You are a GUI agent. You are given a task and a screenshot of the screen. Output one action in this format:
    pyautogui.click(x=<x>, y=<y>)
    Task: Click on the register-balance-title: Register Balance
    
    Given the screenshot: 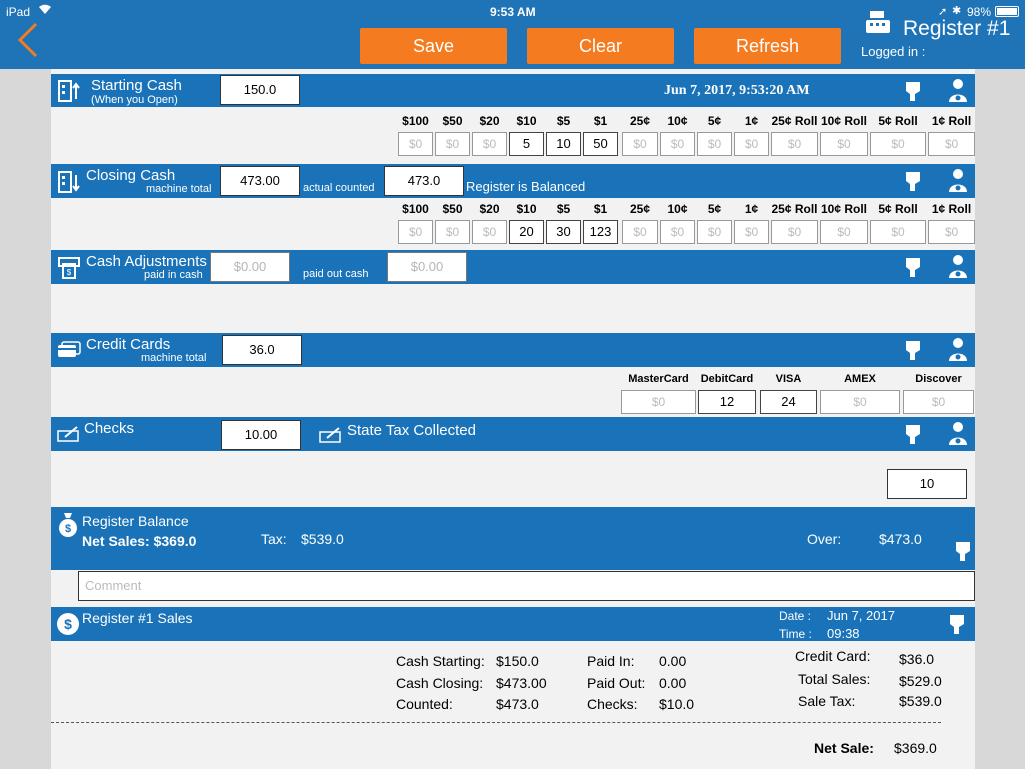 What is the action you would take?
    pyautogui.click(x=135, y=521)
    